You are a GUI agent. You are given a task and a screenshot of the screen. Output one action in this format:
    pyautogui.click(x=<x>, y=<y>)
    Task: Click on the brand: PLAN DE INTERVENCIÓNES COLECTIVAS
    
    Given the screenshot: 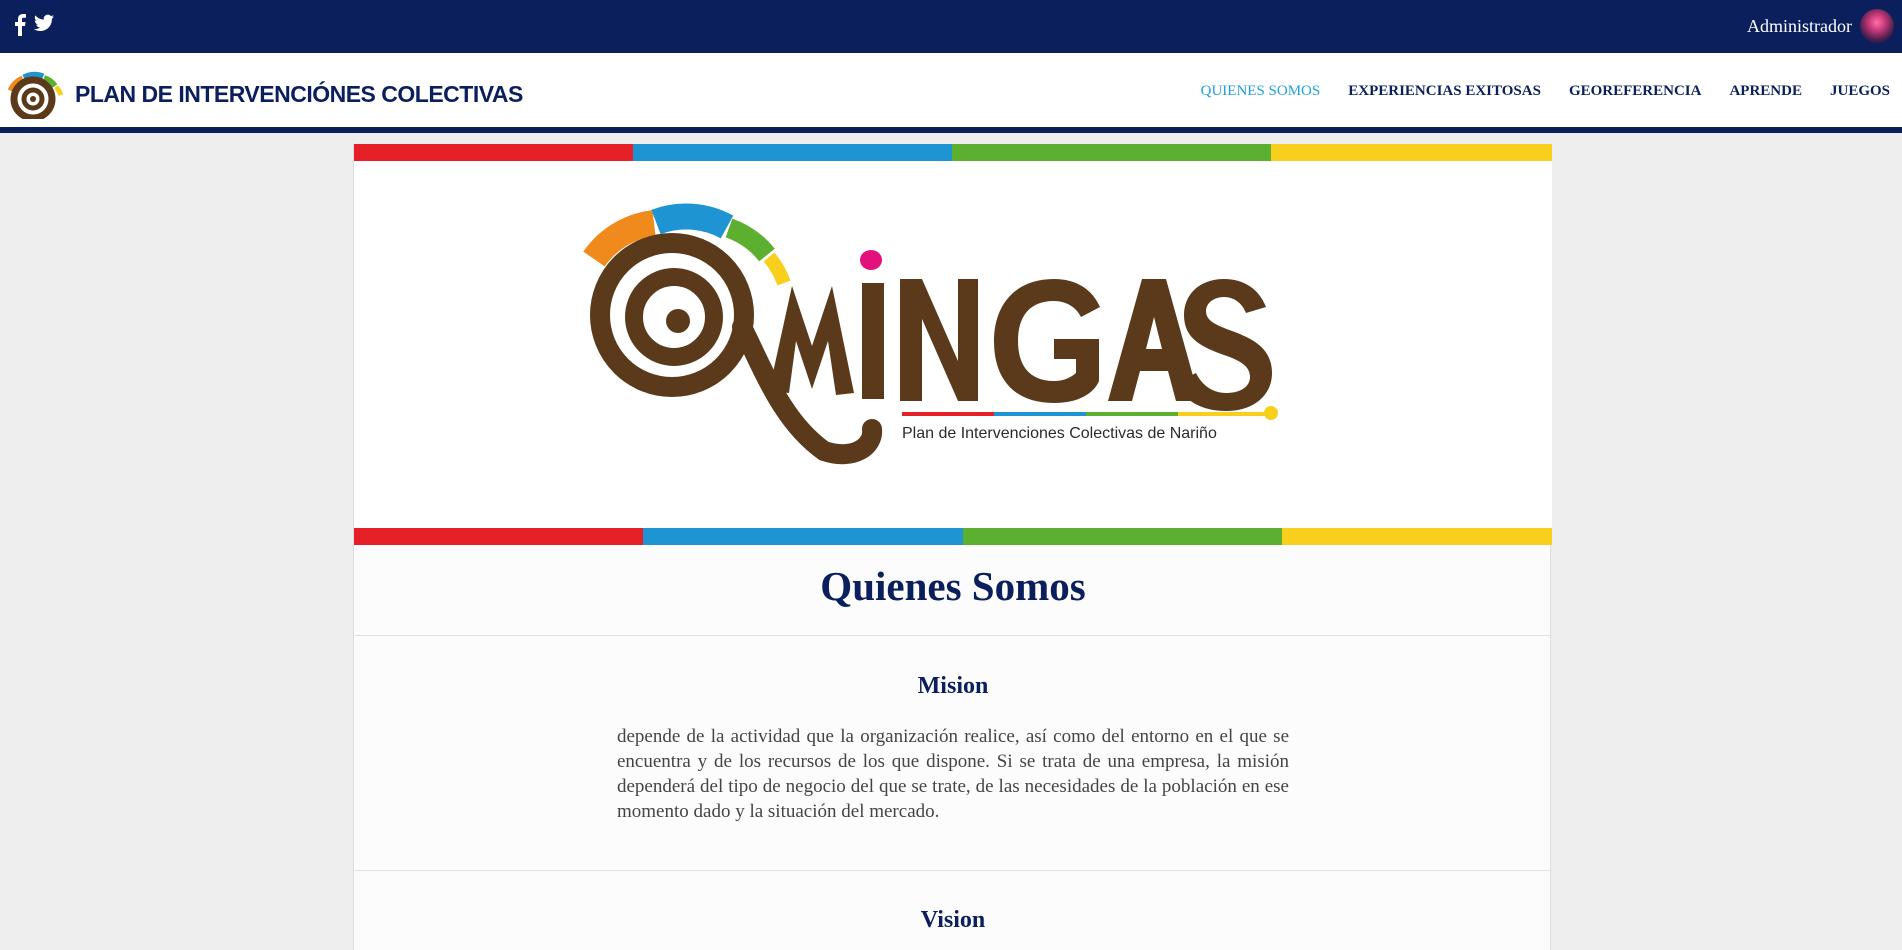 What is the action you would take?
    pyautogui.click(x=264, y=94)
    